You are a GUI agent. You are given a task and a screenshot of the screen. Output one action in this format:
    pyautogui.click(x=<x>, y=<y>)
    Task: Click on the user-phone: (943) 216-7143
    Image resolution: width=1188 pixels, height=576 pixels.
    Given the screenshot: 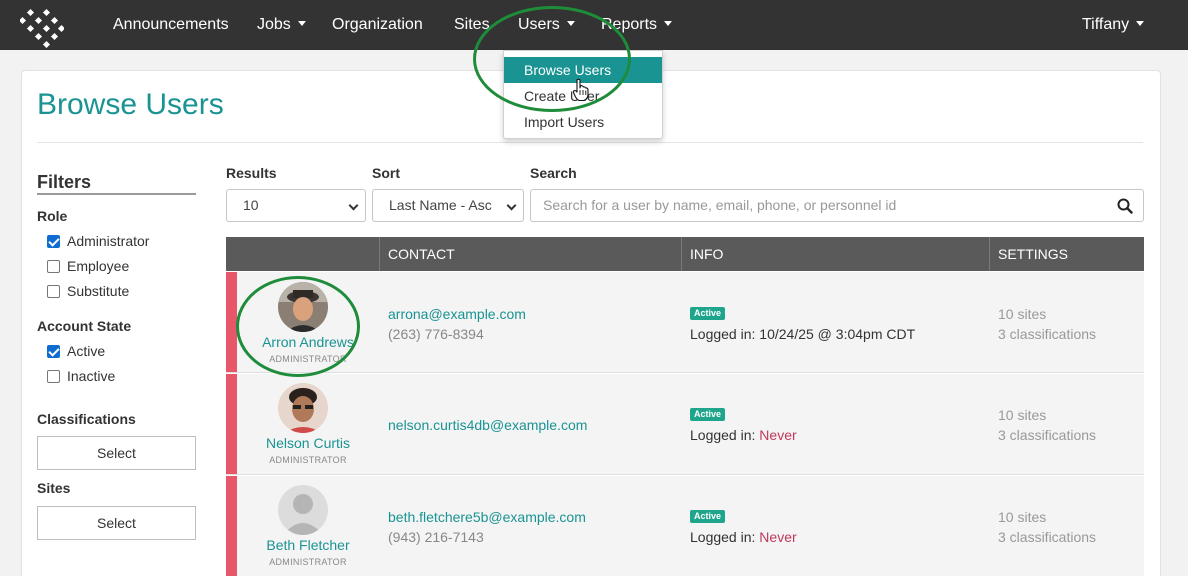 What is the action you would take?
    pyautogui.click(x=436, y=537)
    